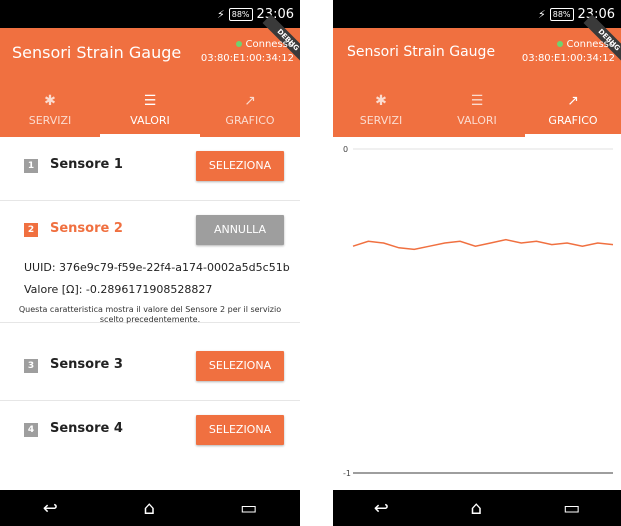 This screenshot has height=526, width=621. What do you see at coordinates (118, 289) in the screenshot?
I see `sensor-value: Valore [Ω]: -0.2896171908528827` at bounding box center [118, 289].